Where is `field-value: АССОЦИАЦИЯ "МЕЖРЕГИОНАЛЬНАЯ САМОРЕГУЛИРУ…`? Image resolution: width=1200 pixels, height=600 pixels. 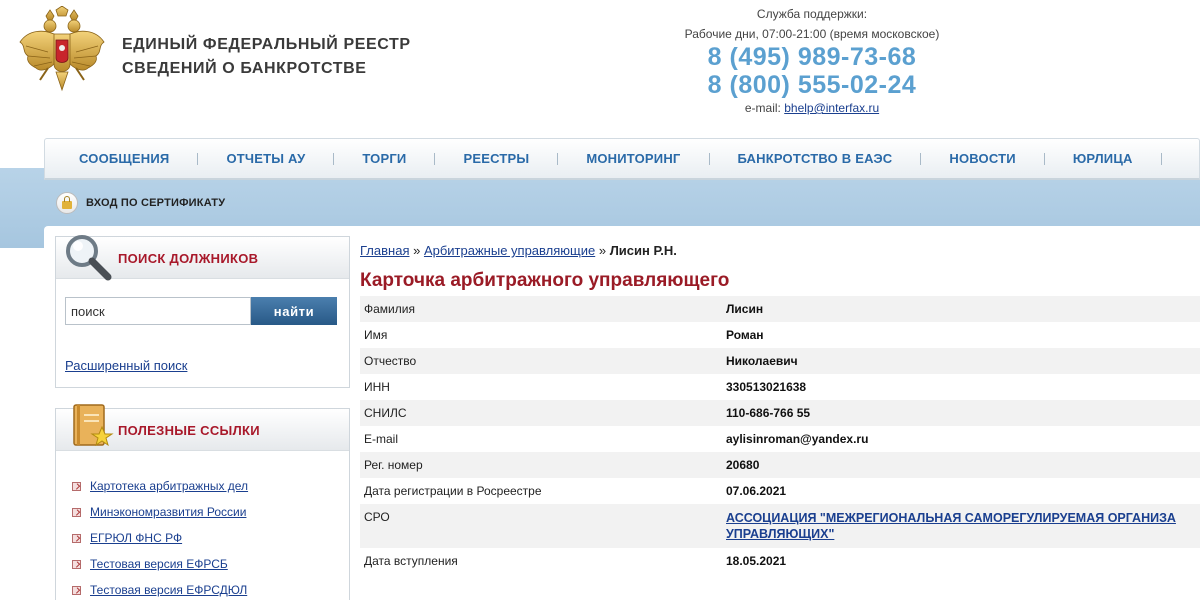 field-value: АССОЦИАЦИЯ "МЕЖРЕГИОНАЛЬНАЯ САМОРЕГУЛИРУ… is located at coordinates (961, 526).